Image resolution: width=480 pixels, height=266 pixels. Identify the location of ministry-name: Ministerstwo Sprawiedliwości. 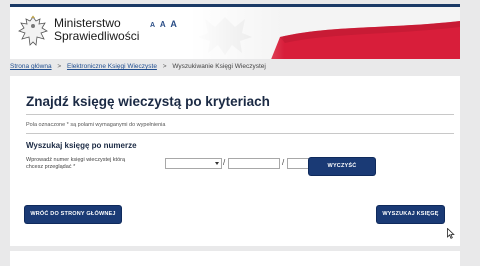
(96, 30).